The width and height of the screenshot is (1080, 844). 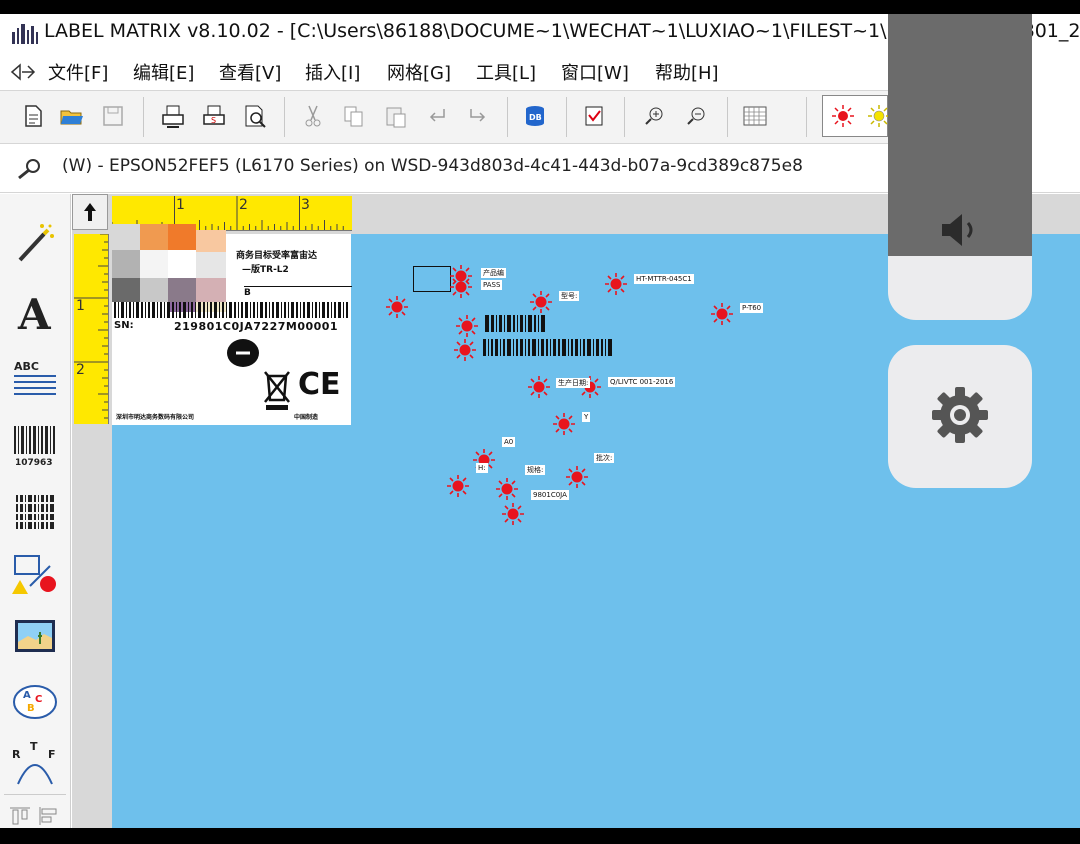 What do you see at coordinates (35, 763) in the screenshot?
I see `arc-text-tool-icon: RTF` at bounding box center [35, 763].